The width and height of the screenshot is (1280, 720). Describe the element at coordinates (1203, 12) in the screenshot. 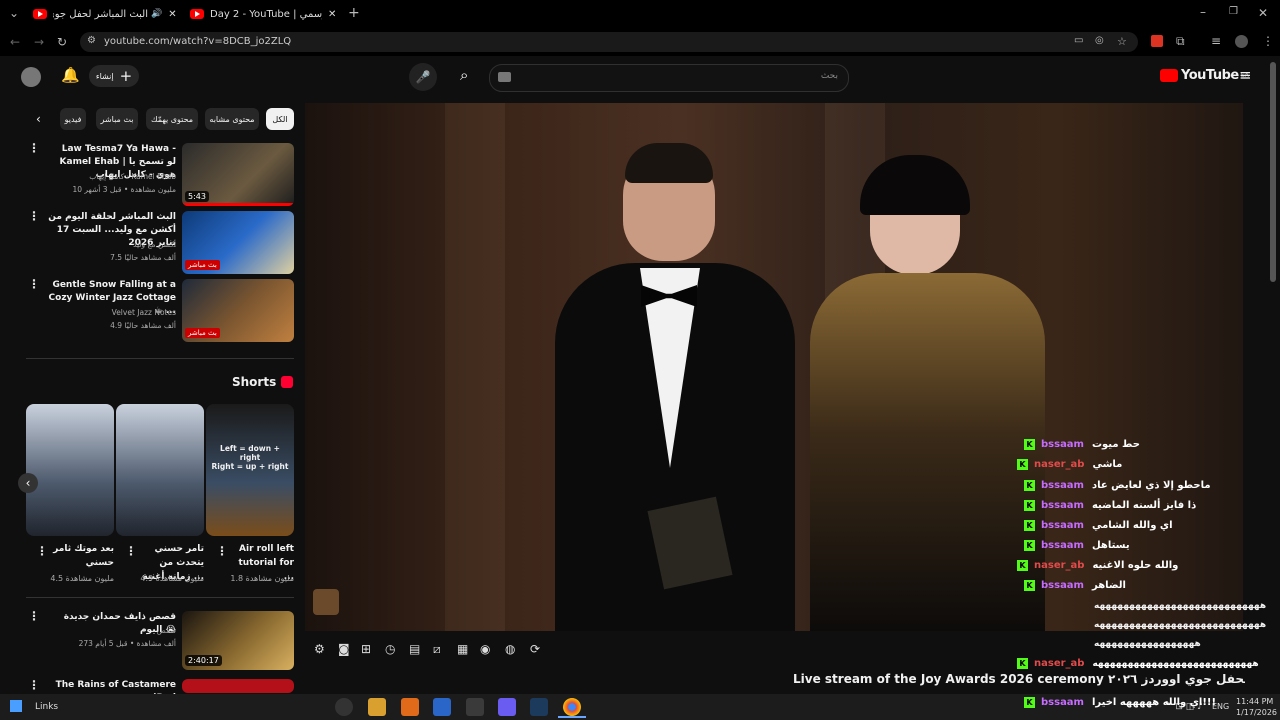

I see `minimize-icon: –` at that location.